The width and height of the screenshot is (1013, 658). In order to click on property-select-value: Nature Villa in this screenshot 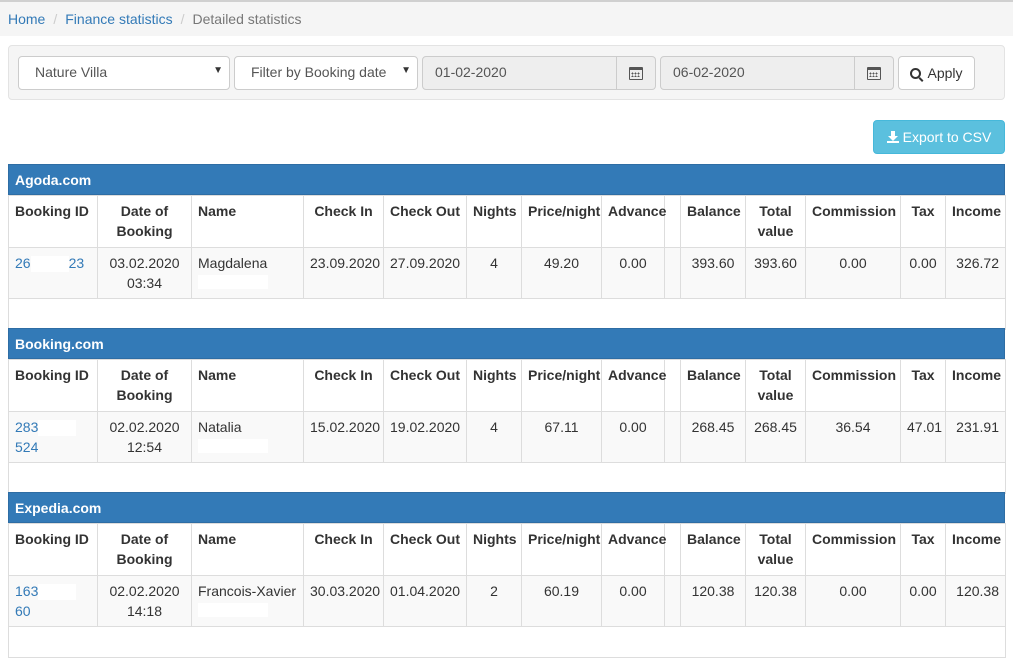, I will do `click(71, 72)`.